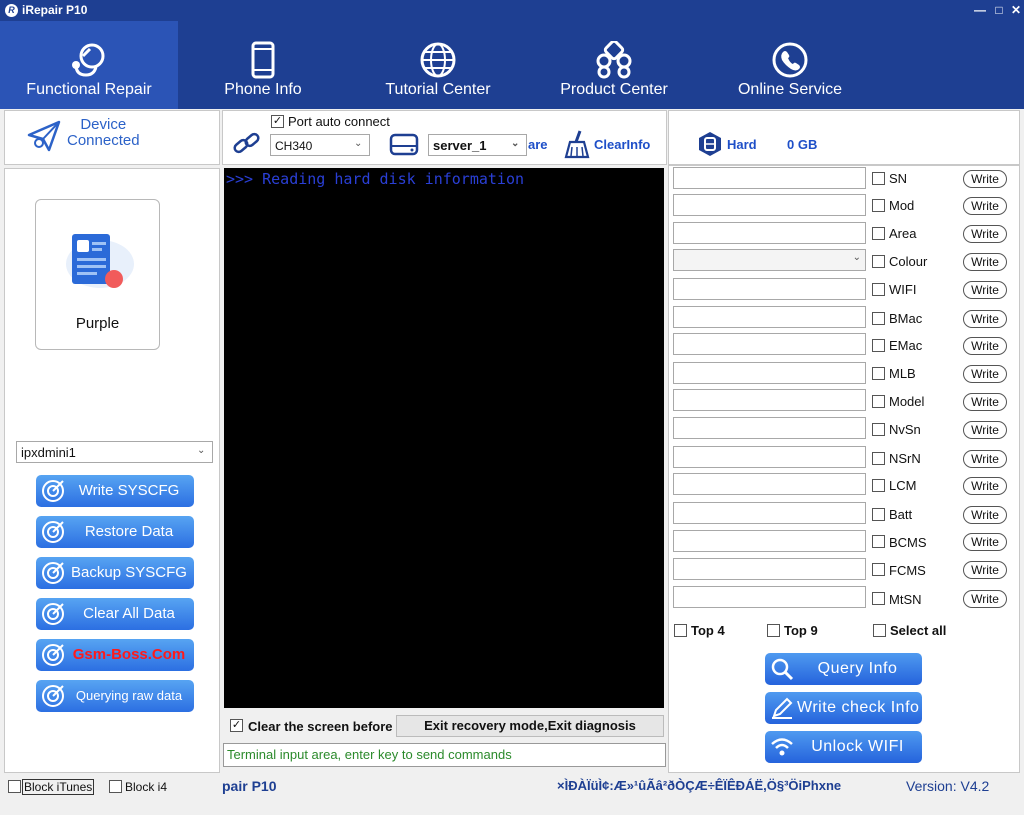 The image size is (1024, 815). Describe the element at coordinates (769, 597) in the screenshot. I see `mtsn-field` at that location.